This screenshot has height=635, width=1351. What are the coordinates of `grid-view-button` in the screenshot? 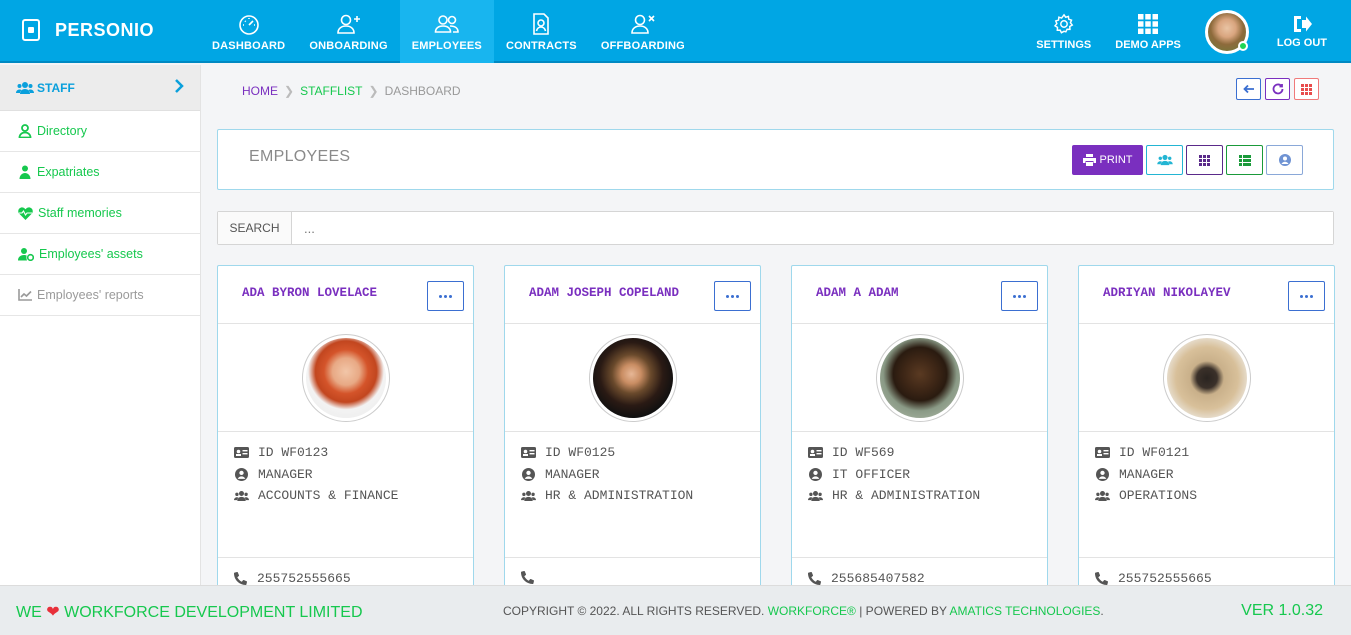 It's located at (1204, 160).